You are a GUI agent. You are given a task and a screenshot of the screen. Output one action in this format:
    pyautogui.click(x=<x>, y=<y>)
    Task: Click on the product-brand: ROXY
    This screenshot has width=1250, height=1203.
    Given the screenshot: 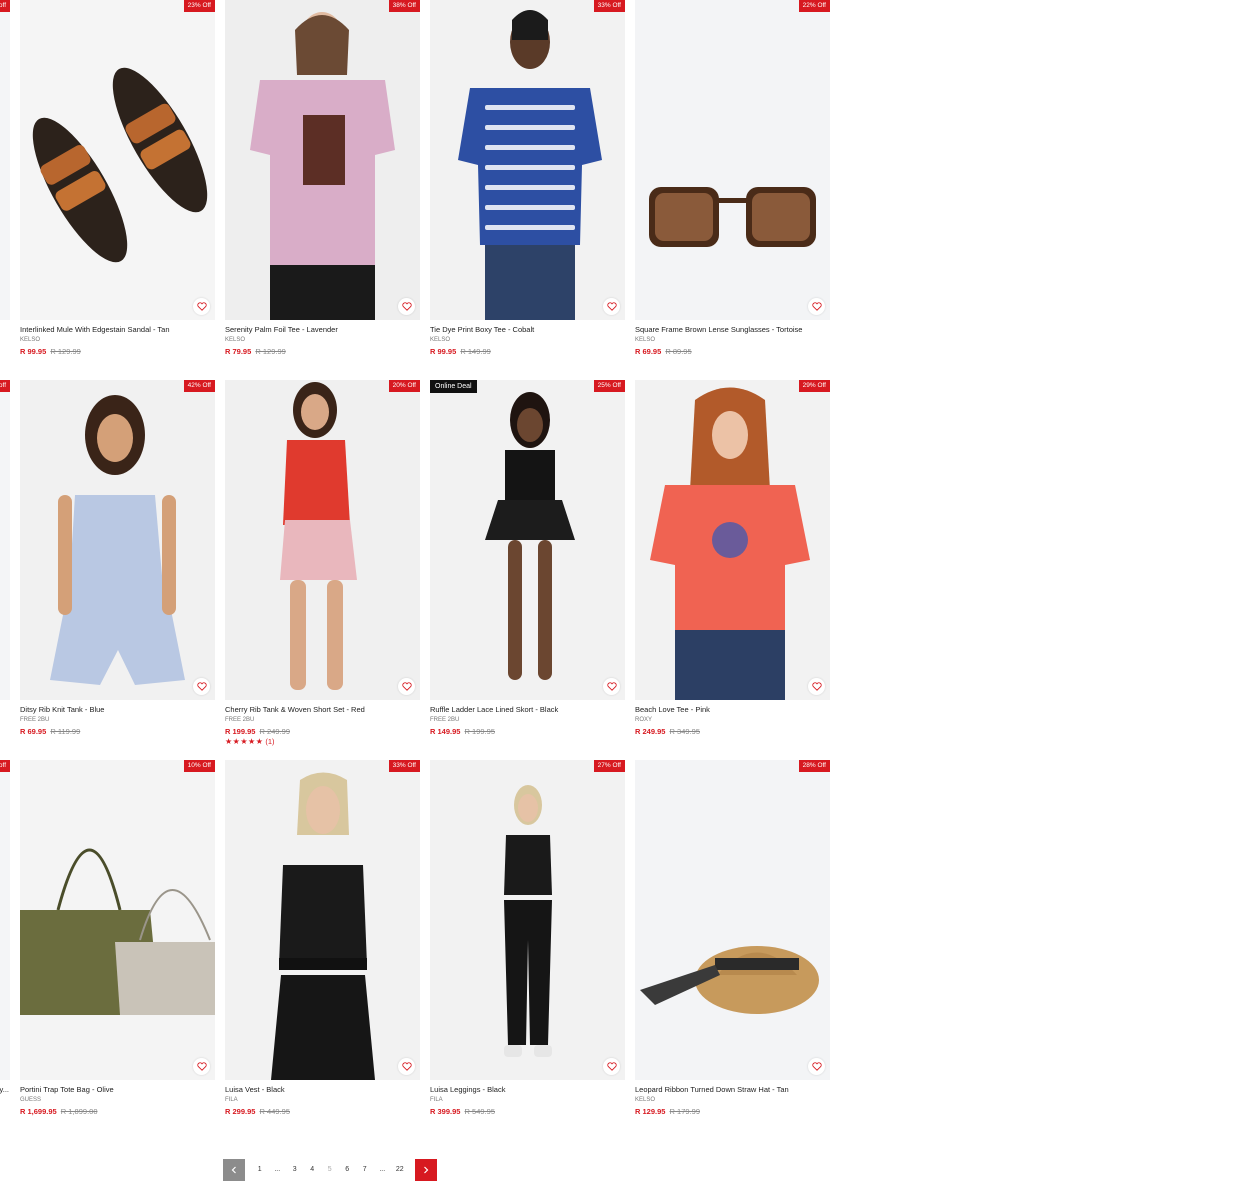 What is the action you would take?
    pyautogui.click(x=644, y=720)
    